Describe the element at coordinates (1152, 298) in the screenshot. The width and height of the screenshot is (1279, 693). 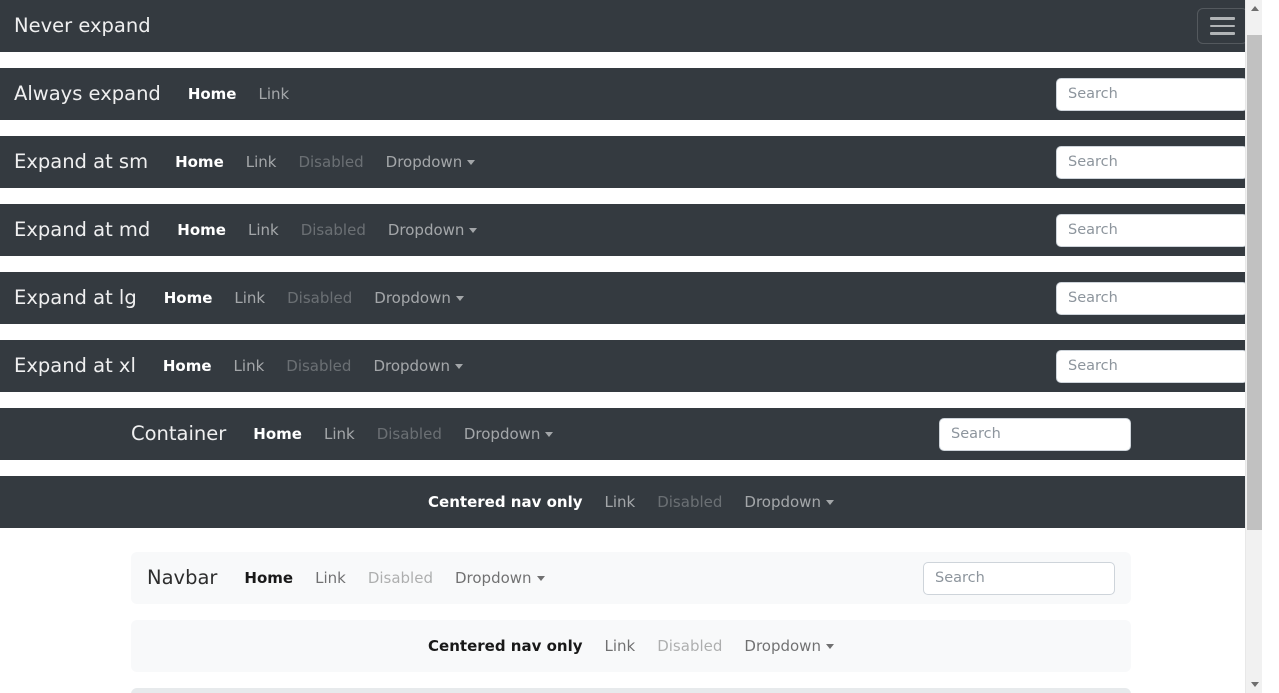
I see `search-input-expand-lg` at that location.